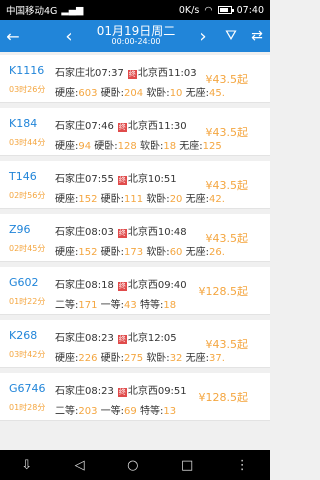 Image resolution: width=320 pixels, height=480 pixels. I want to click on train-code: G602, so click(24, 282).